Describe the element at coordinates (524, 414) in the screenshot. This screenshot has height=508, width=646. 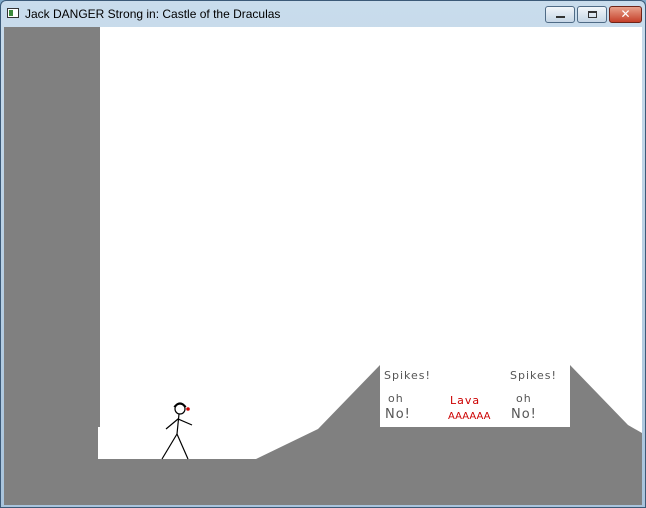
I see `no-label-right: No!` at that location.